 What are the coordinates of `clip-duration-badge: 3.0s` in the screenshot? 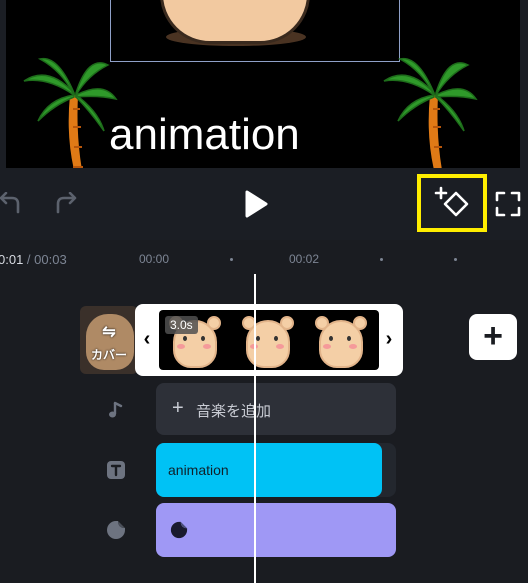 It's located at (181, 325).